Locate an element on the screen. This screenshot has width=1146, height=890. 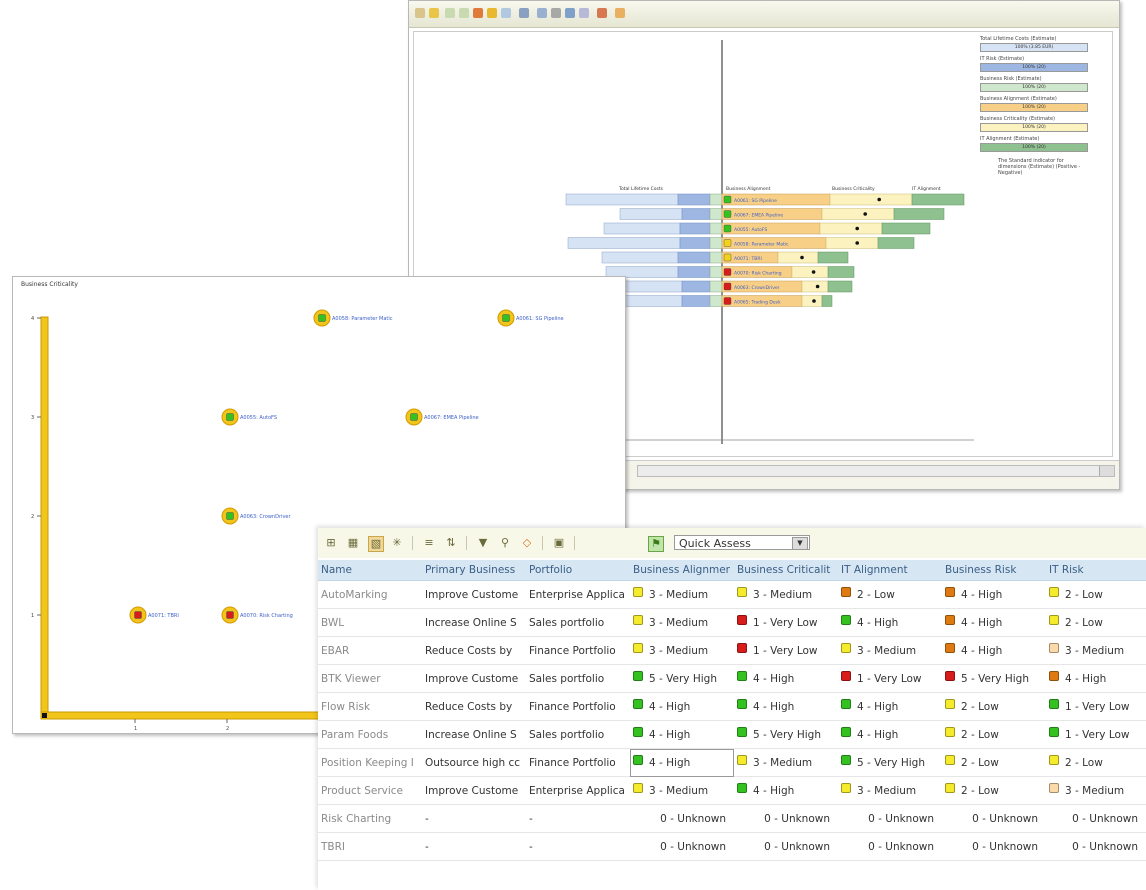
align-left-icon: ≡ is located at coordinates (429, 543).